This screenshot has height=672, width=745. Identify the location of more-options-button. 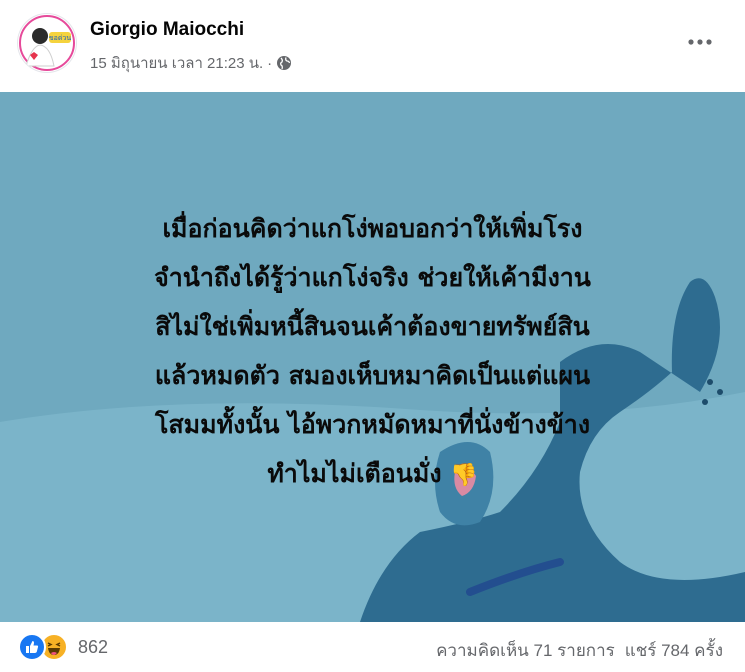
(700, 42).